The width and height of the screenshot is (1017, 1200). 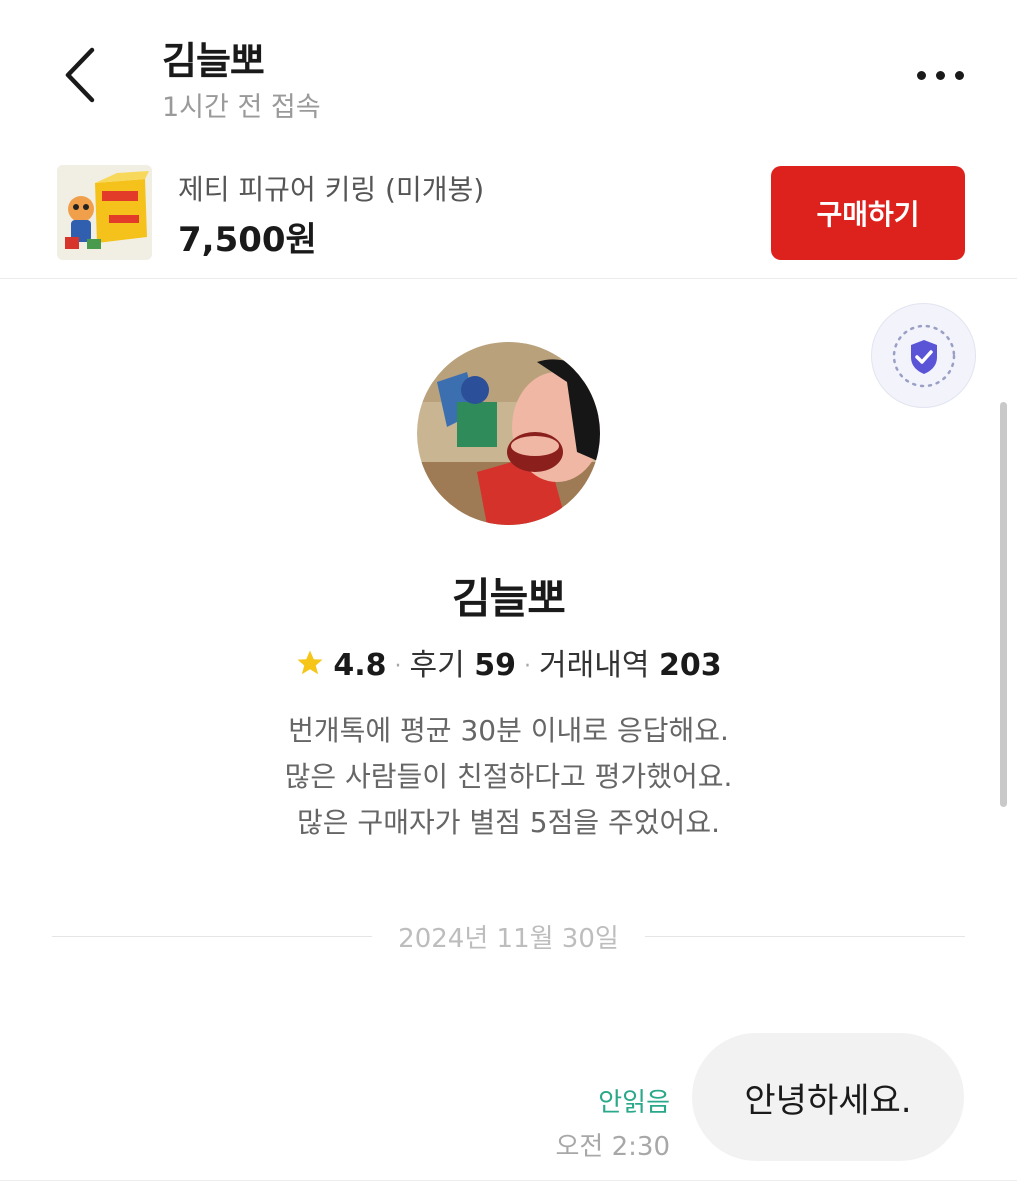 What do you see at coordinates (508, 822) in the screenshot?
I see `intro-line: 많은 구매자가 별점 5점을 주었어요.` at bounding box center [508, 822].